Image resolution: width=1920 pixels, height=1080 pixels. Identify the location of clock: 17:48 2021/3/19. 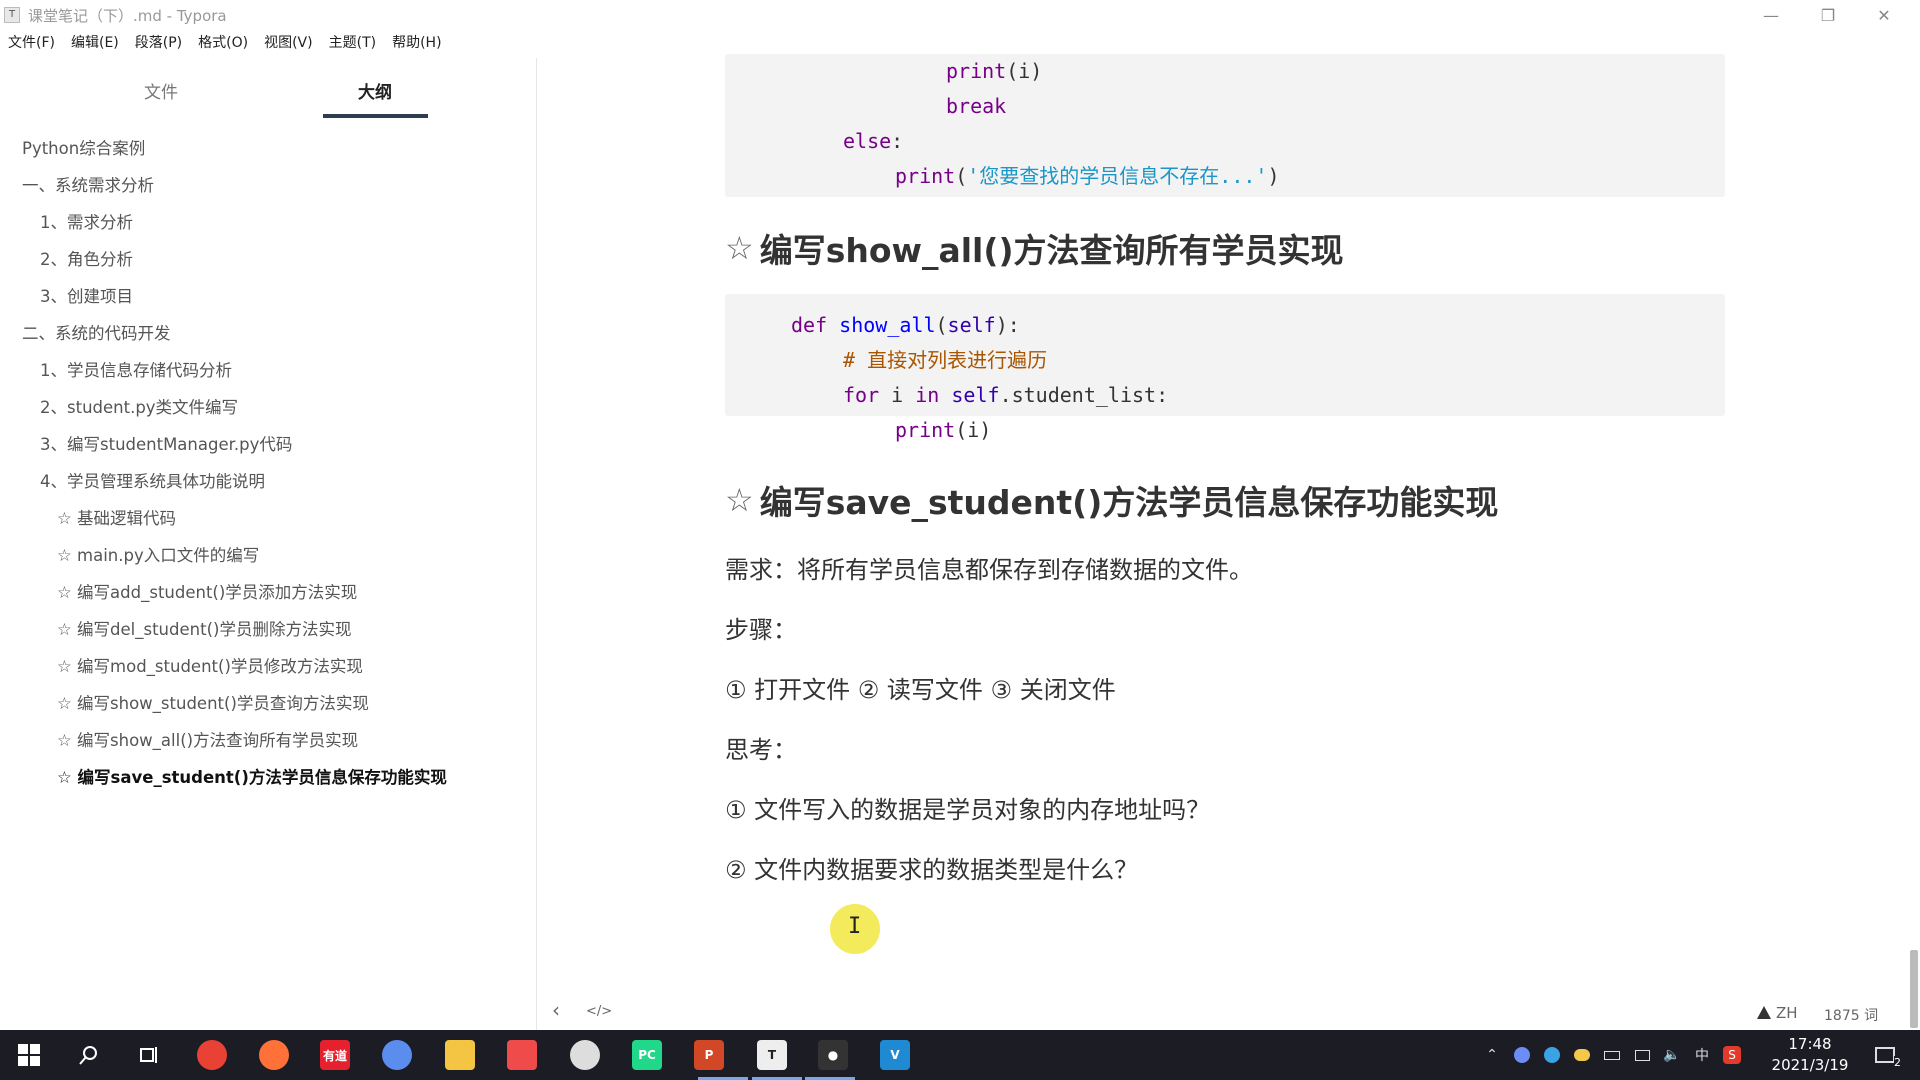
(1810, 1055).